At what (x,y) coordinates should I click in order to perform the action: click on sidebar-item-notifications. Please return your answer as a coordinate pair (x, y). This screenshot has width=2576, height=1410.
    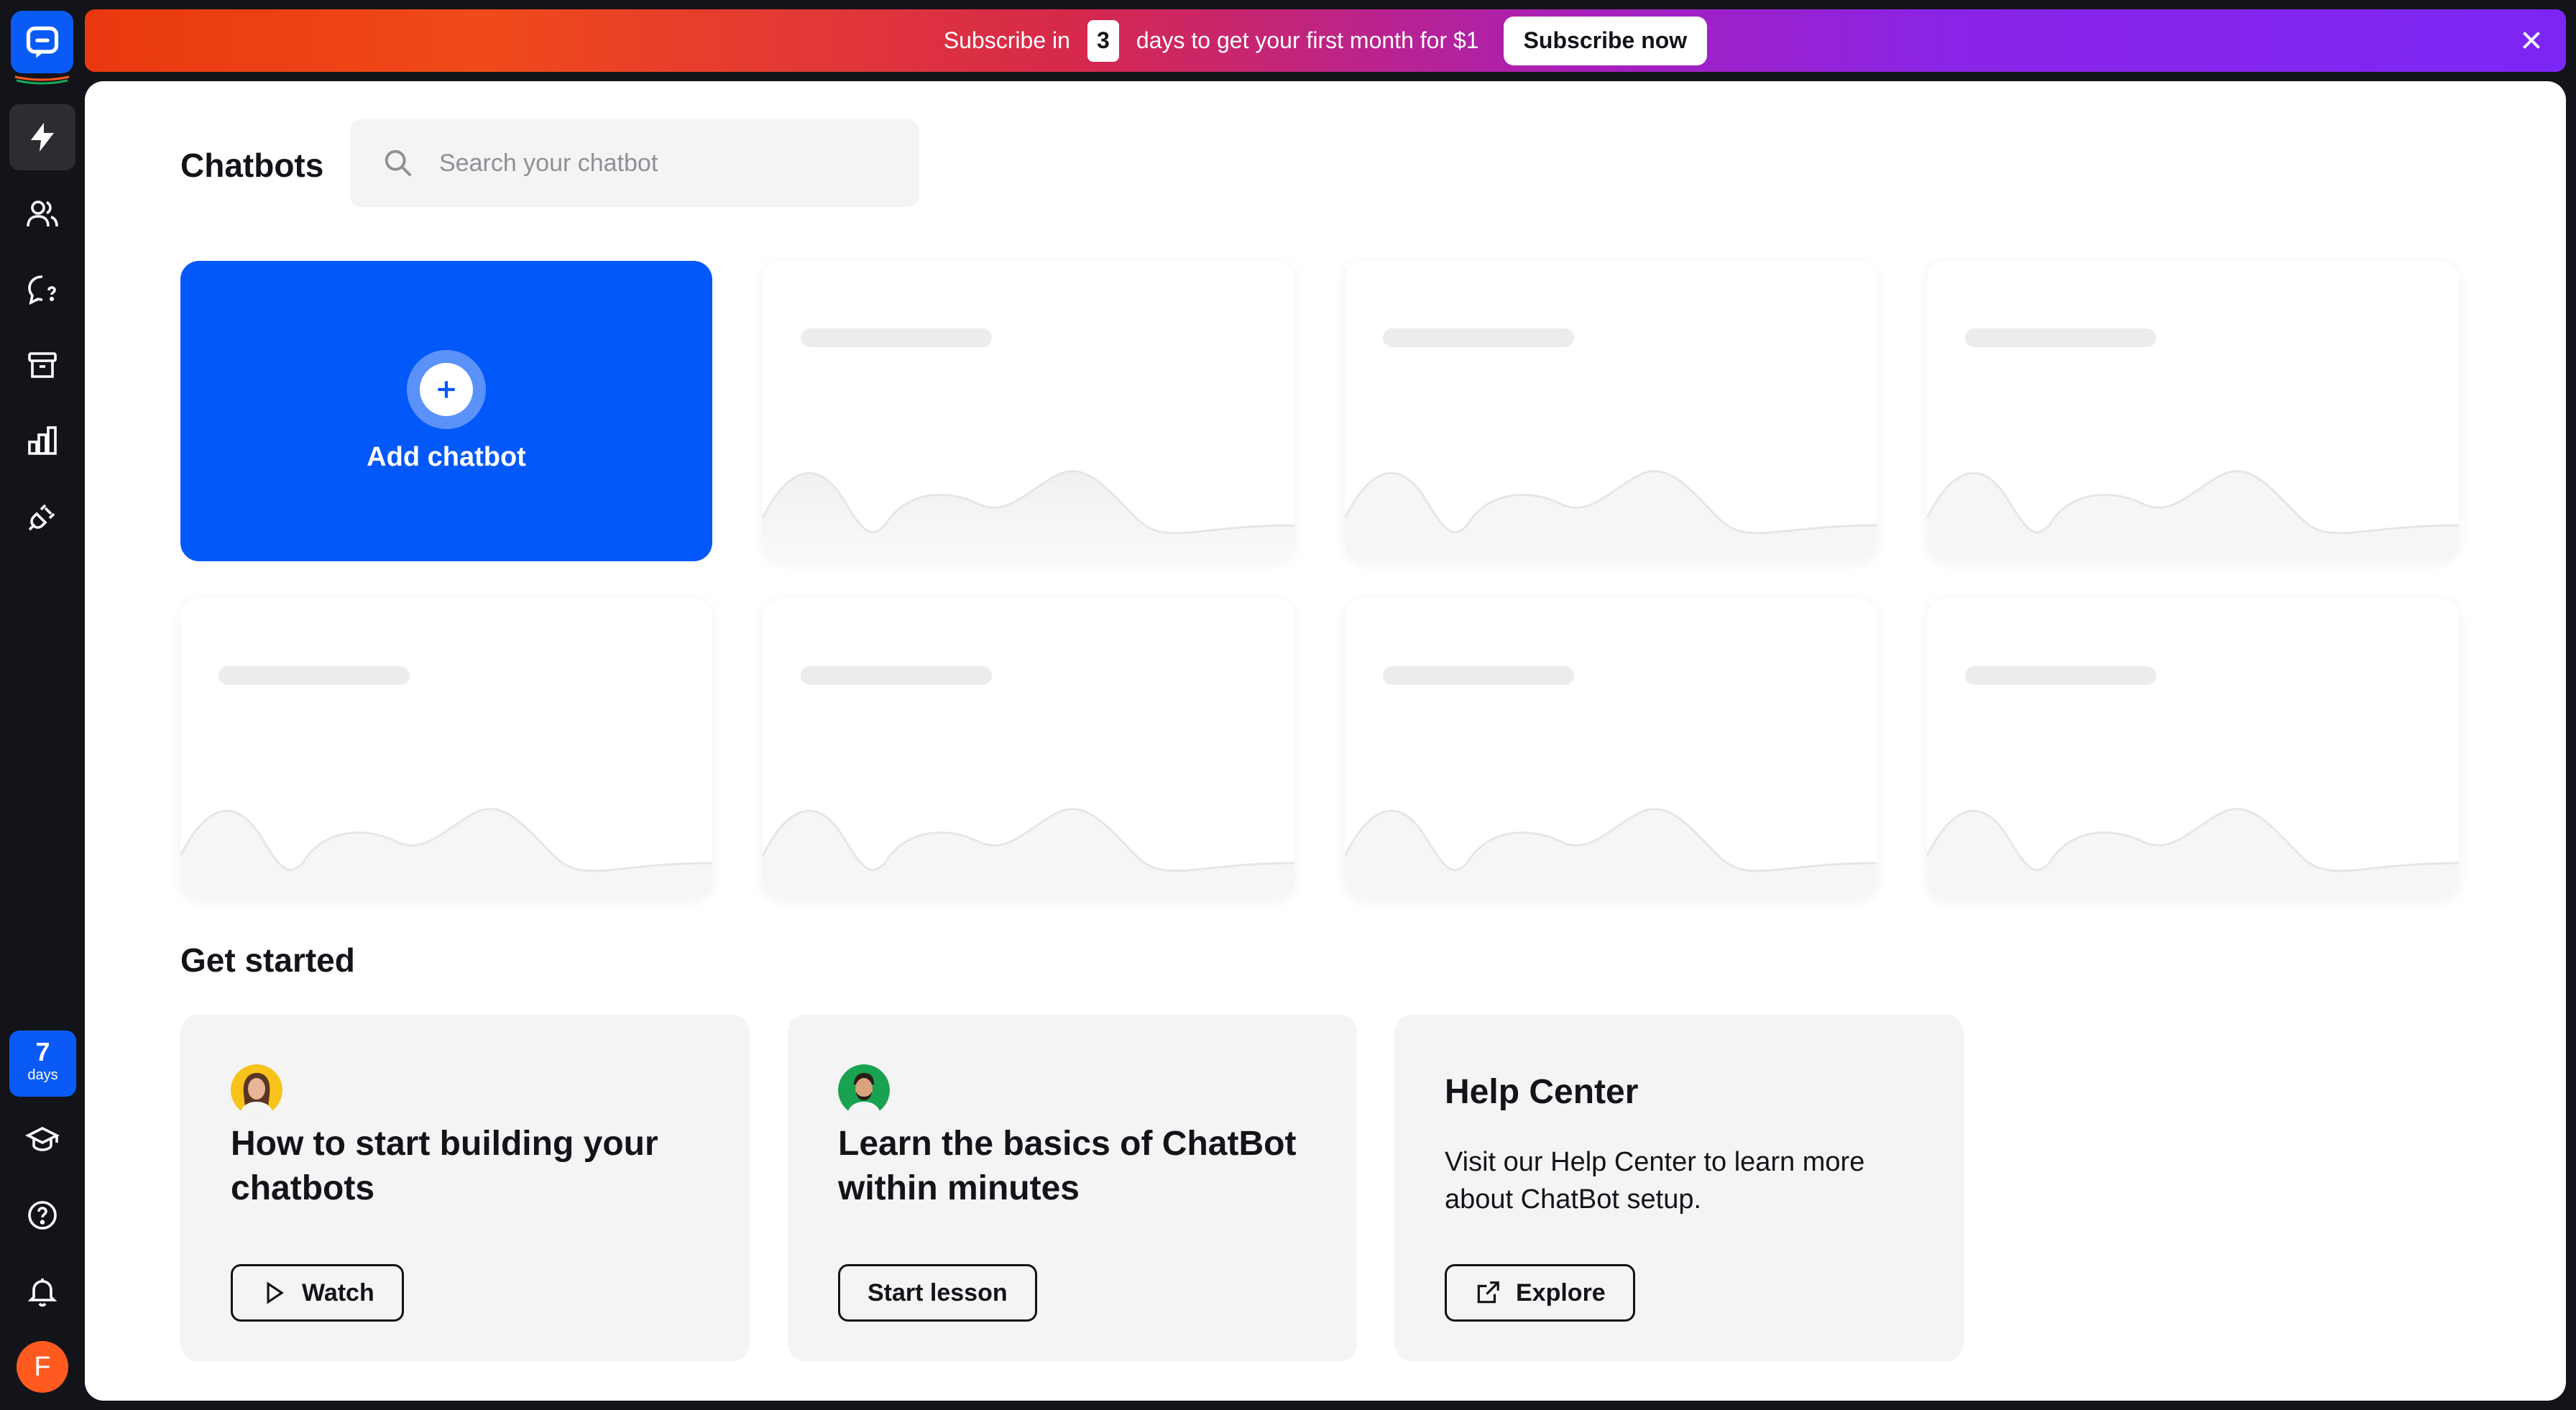
    Looking at the image, I should click on (42, 1291).